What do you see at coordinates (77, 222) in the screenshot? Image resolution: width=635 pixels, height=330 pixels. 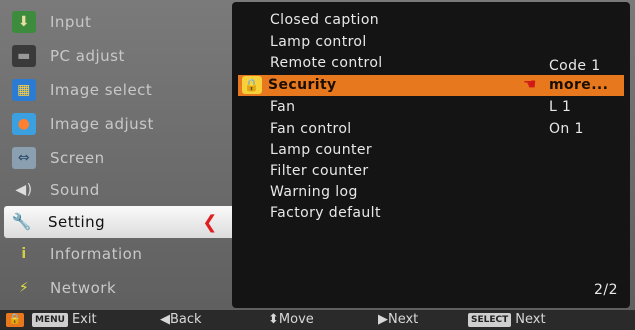 I see `menu-item-label: Setting` at bounding box center [77, 222].